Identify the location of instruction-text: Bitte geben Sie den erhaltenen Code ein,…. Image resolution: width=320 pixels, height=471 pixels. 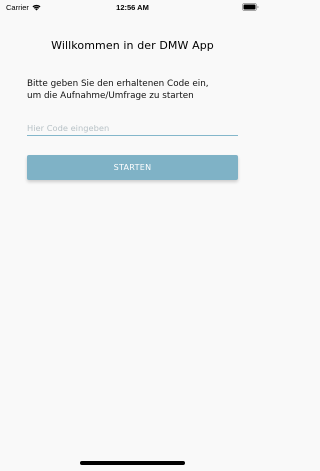
(118, 90).